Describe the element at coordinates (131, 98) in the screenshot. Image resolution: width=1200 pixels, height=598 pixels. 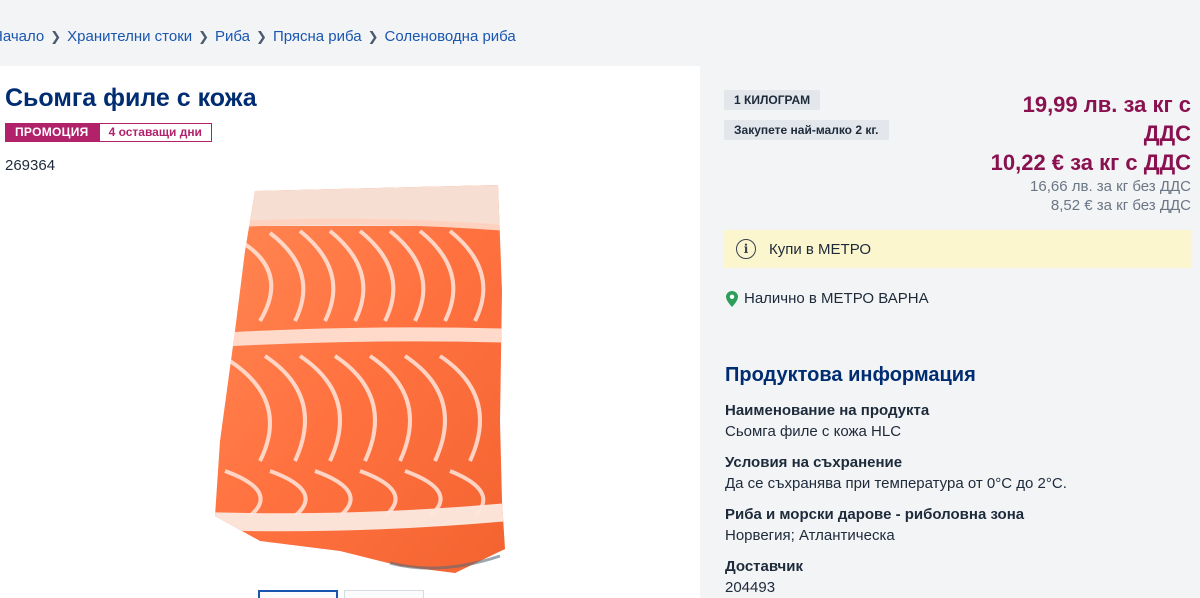
I see `product-title: Сьомга филе с кожа` at that location.